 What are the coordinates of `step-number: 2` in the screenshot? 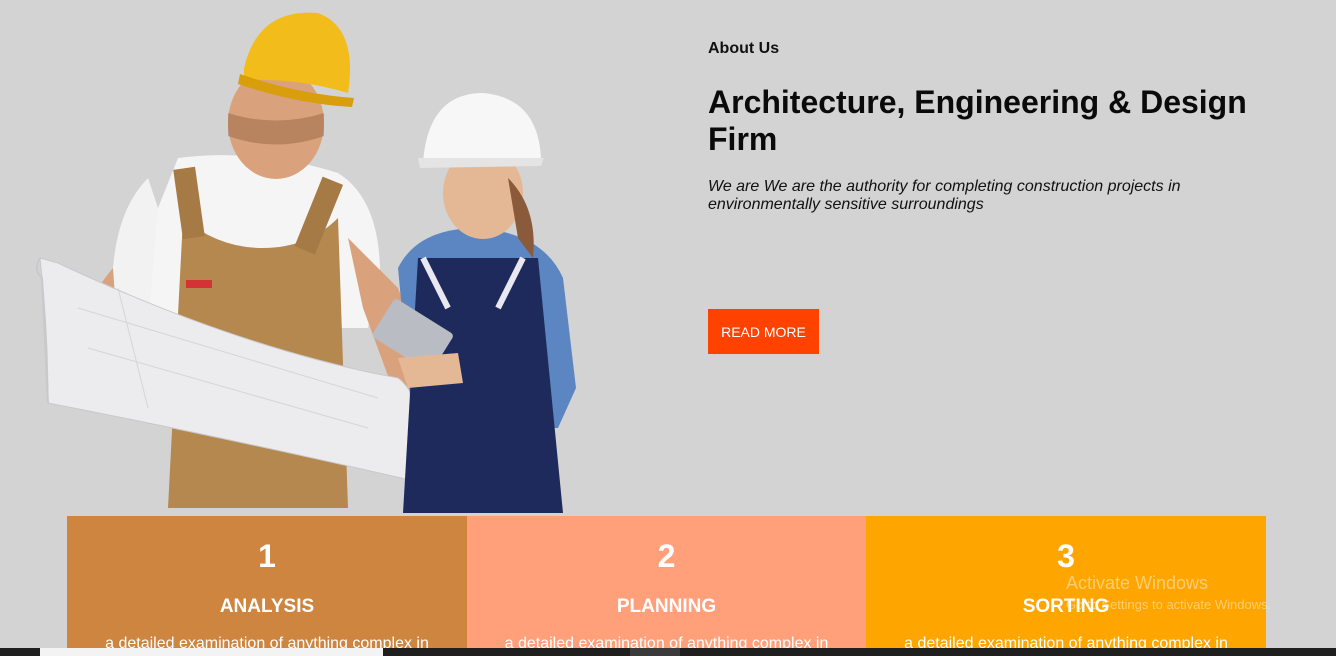 It's located at (666, 556).